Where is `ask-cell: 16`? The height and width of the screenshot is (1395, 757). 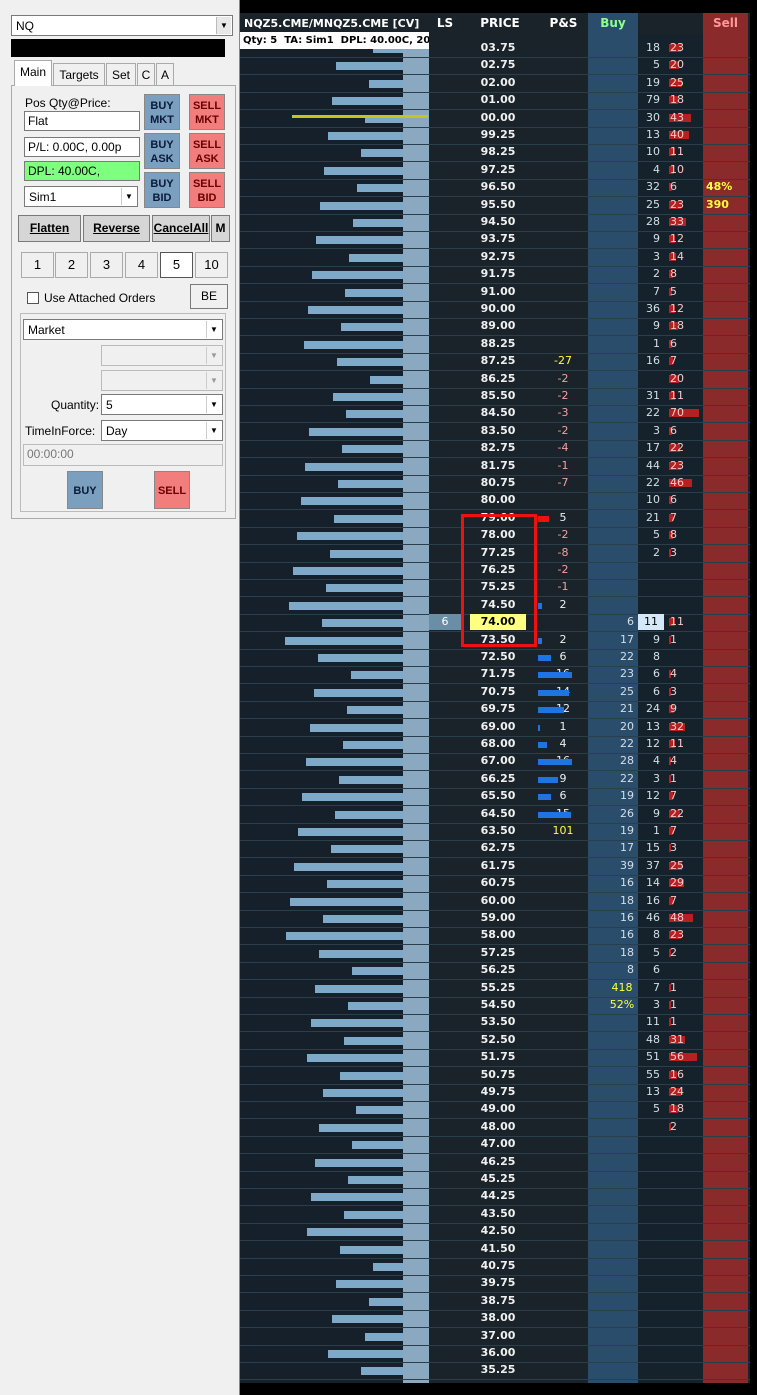
ask-cell: 16 is located at coordinates (681, 1075).